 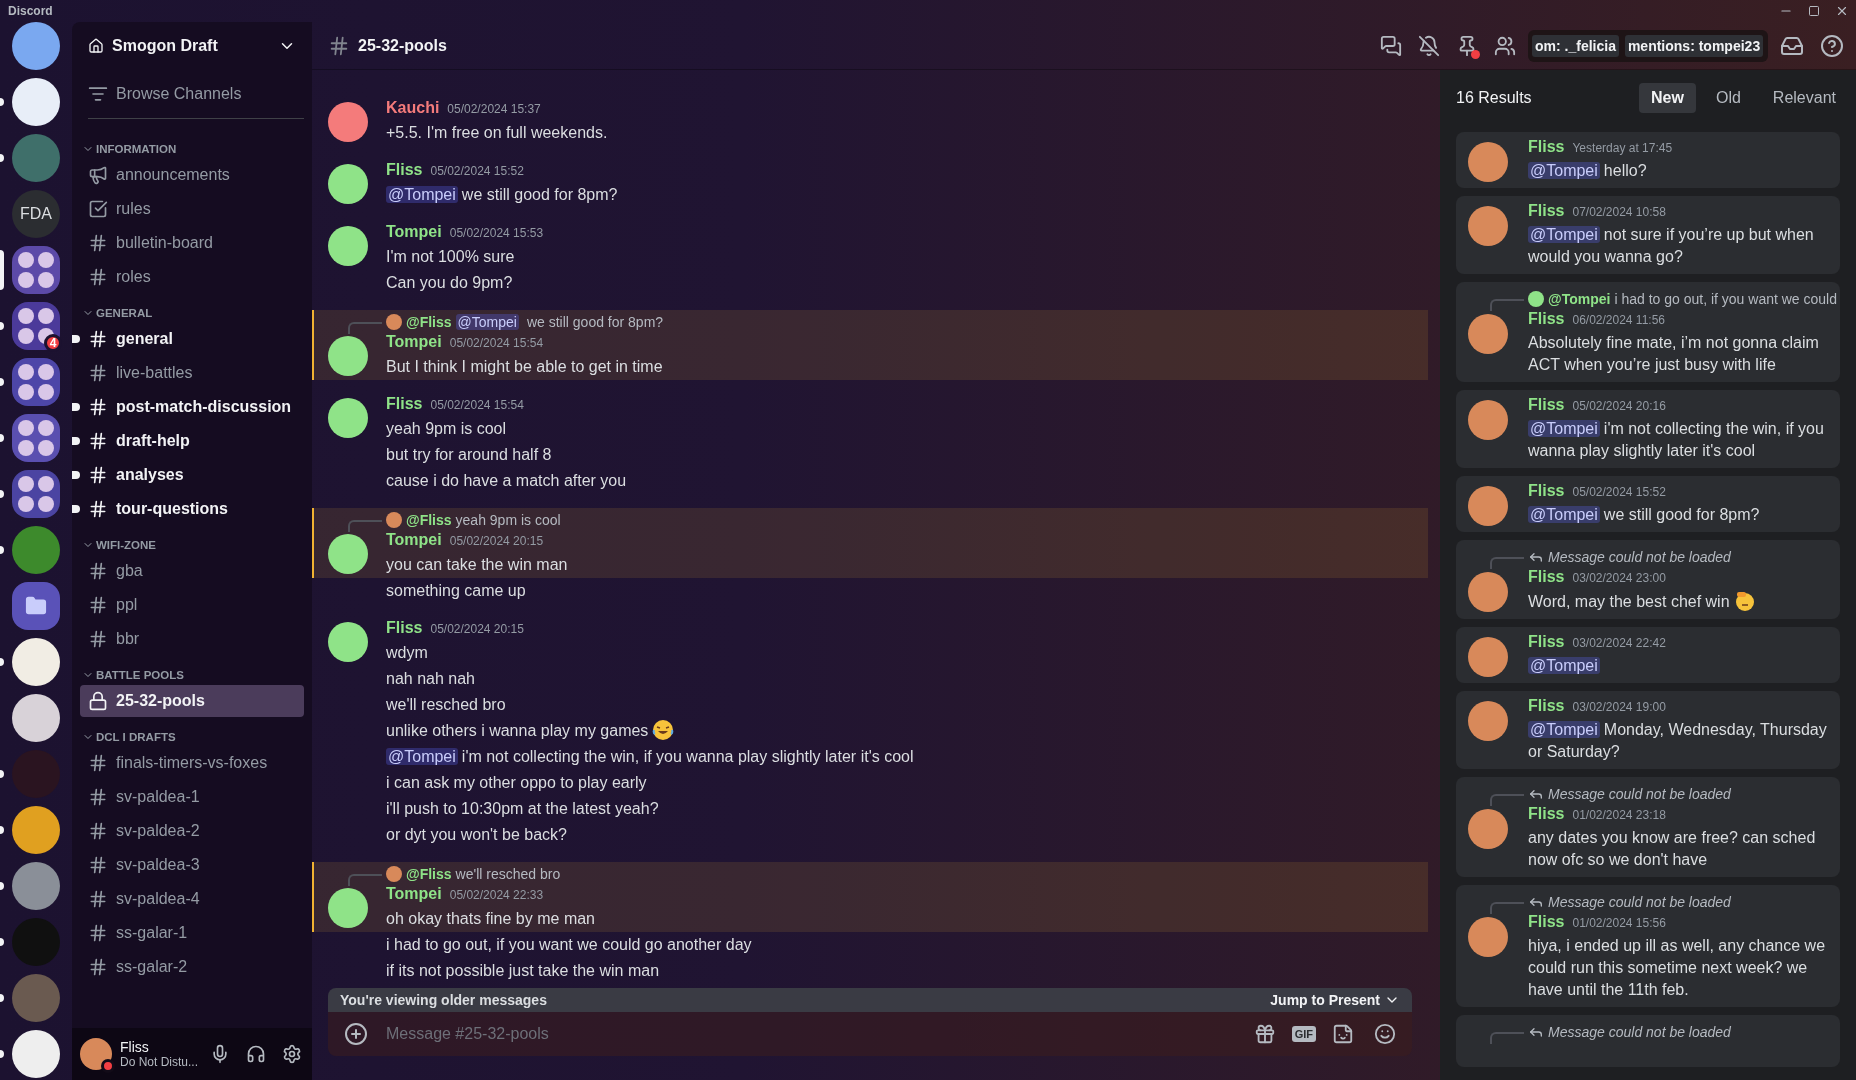 I want to click on search-result: Fliss 07/02/2024 10:58 @Tompei not sure if you’re up but when would you wanna go?, so click(x=1648, y=235).